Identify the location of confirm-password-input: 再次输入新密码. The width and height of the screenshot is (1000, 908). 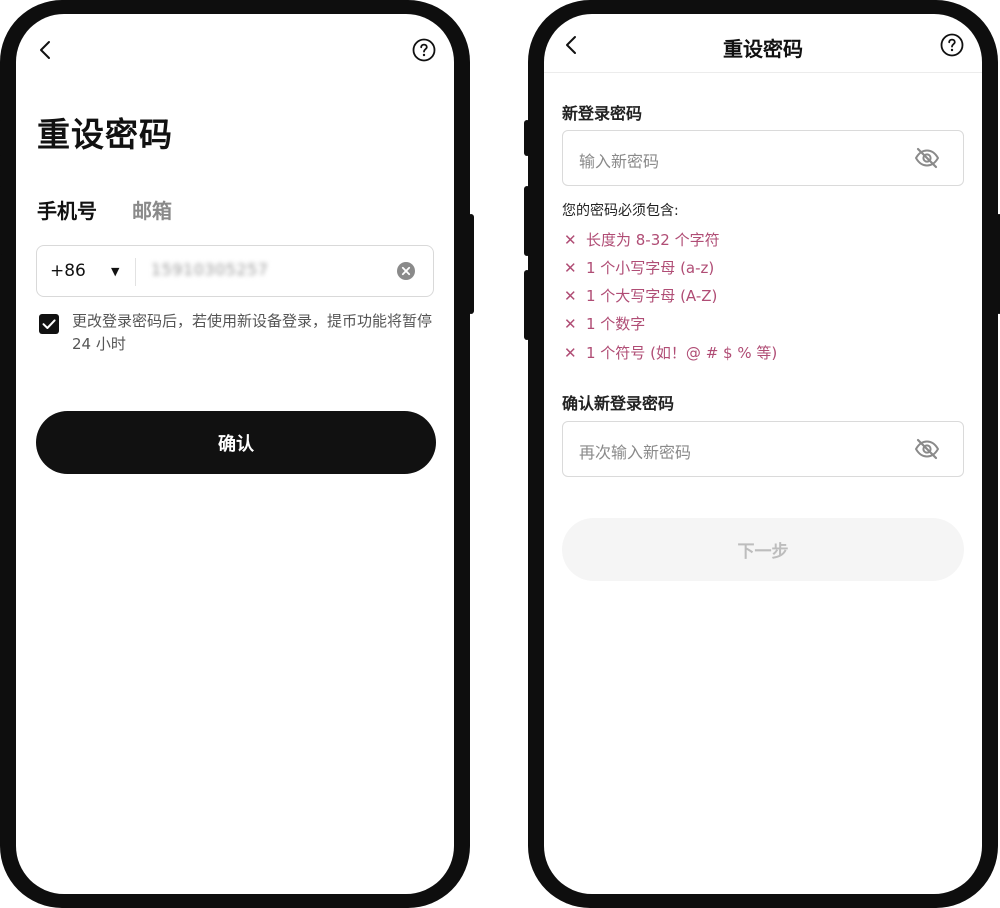
(763, 449).